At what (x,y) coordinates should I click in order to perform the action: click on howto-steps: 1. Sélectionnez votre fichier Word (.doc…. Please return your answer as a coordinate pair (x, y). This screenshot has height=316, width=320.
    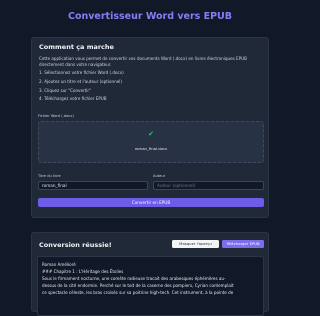
    Looking at the image, I should click on (81, 87).